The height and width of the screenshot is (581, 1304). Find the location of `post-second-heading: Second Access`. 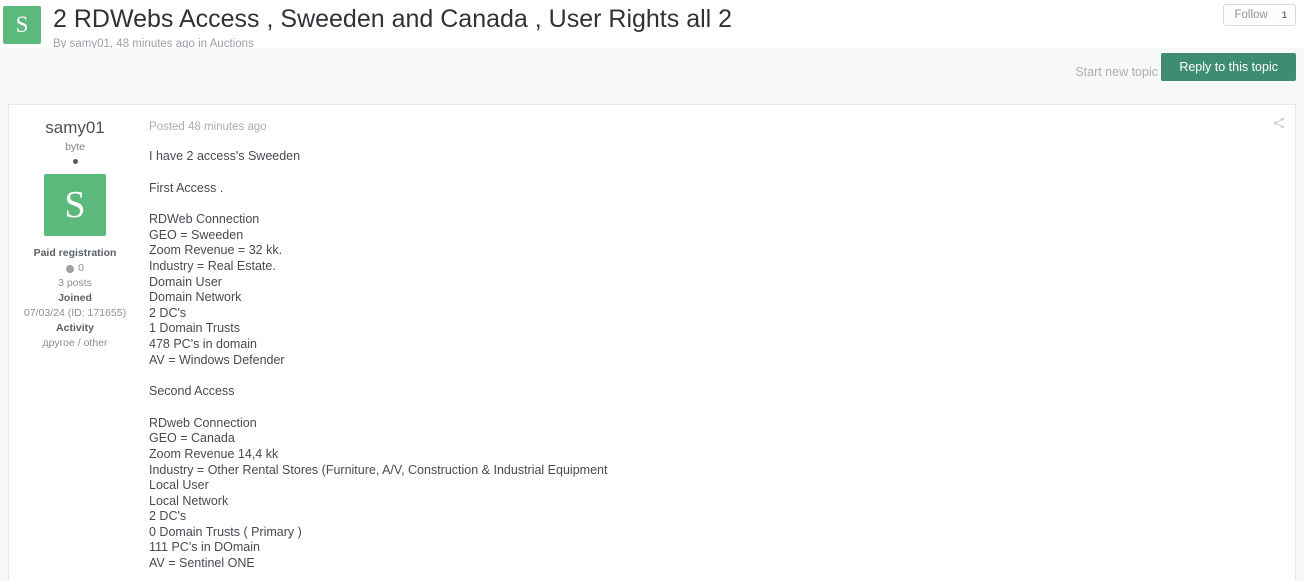

post-second-heading: Second Access is located at coordinates (192, 391).